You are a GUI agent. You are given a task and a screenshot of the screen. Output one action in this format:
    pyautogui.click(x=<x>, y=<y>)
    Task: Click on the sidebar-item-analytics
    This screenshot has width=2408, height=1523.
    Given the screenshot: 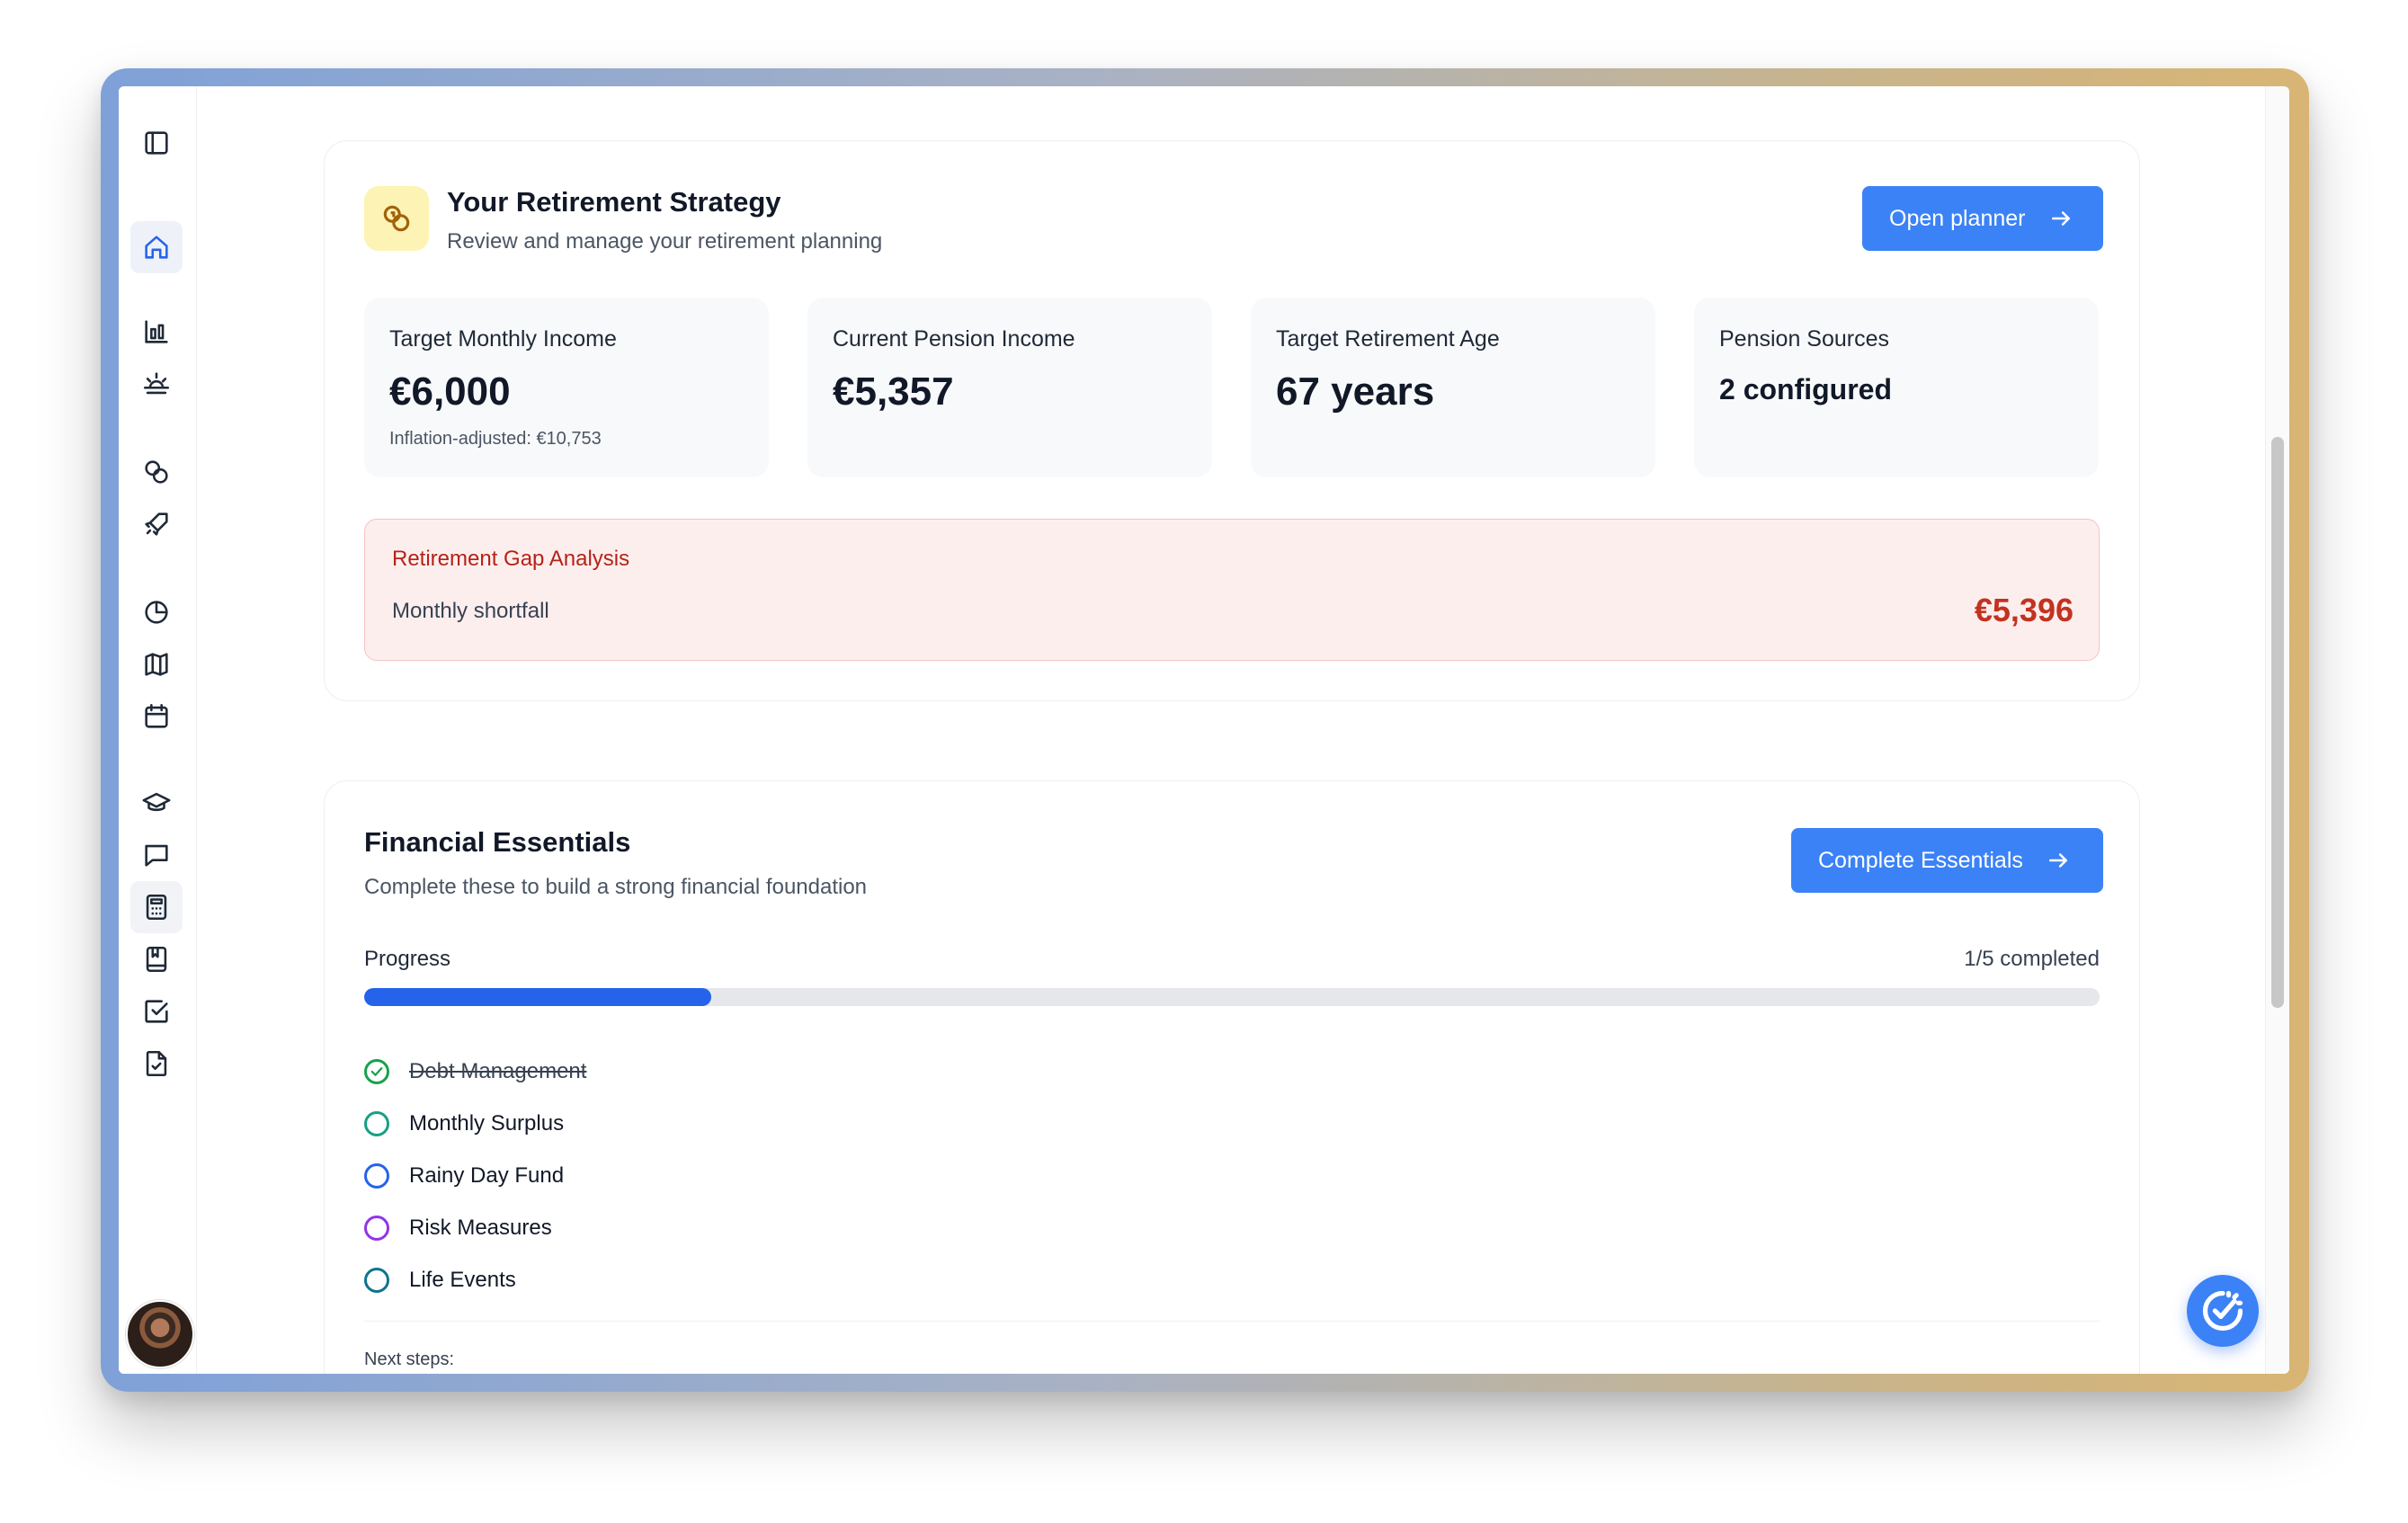 What is the action you would take?
    pyautogui.click(x=156, y=332)
    